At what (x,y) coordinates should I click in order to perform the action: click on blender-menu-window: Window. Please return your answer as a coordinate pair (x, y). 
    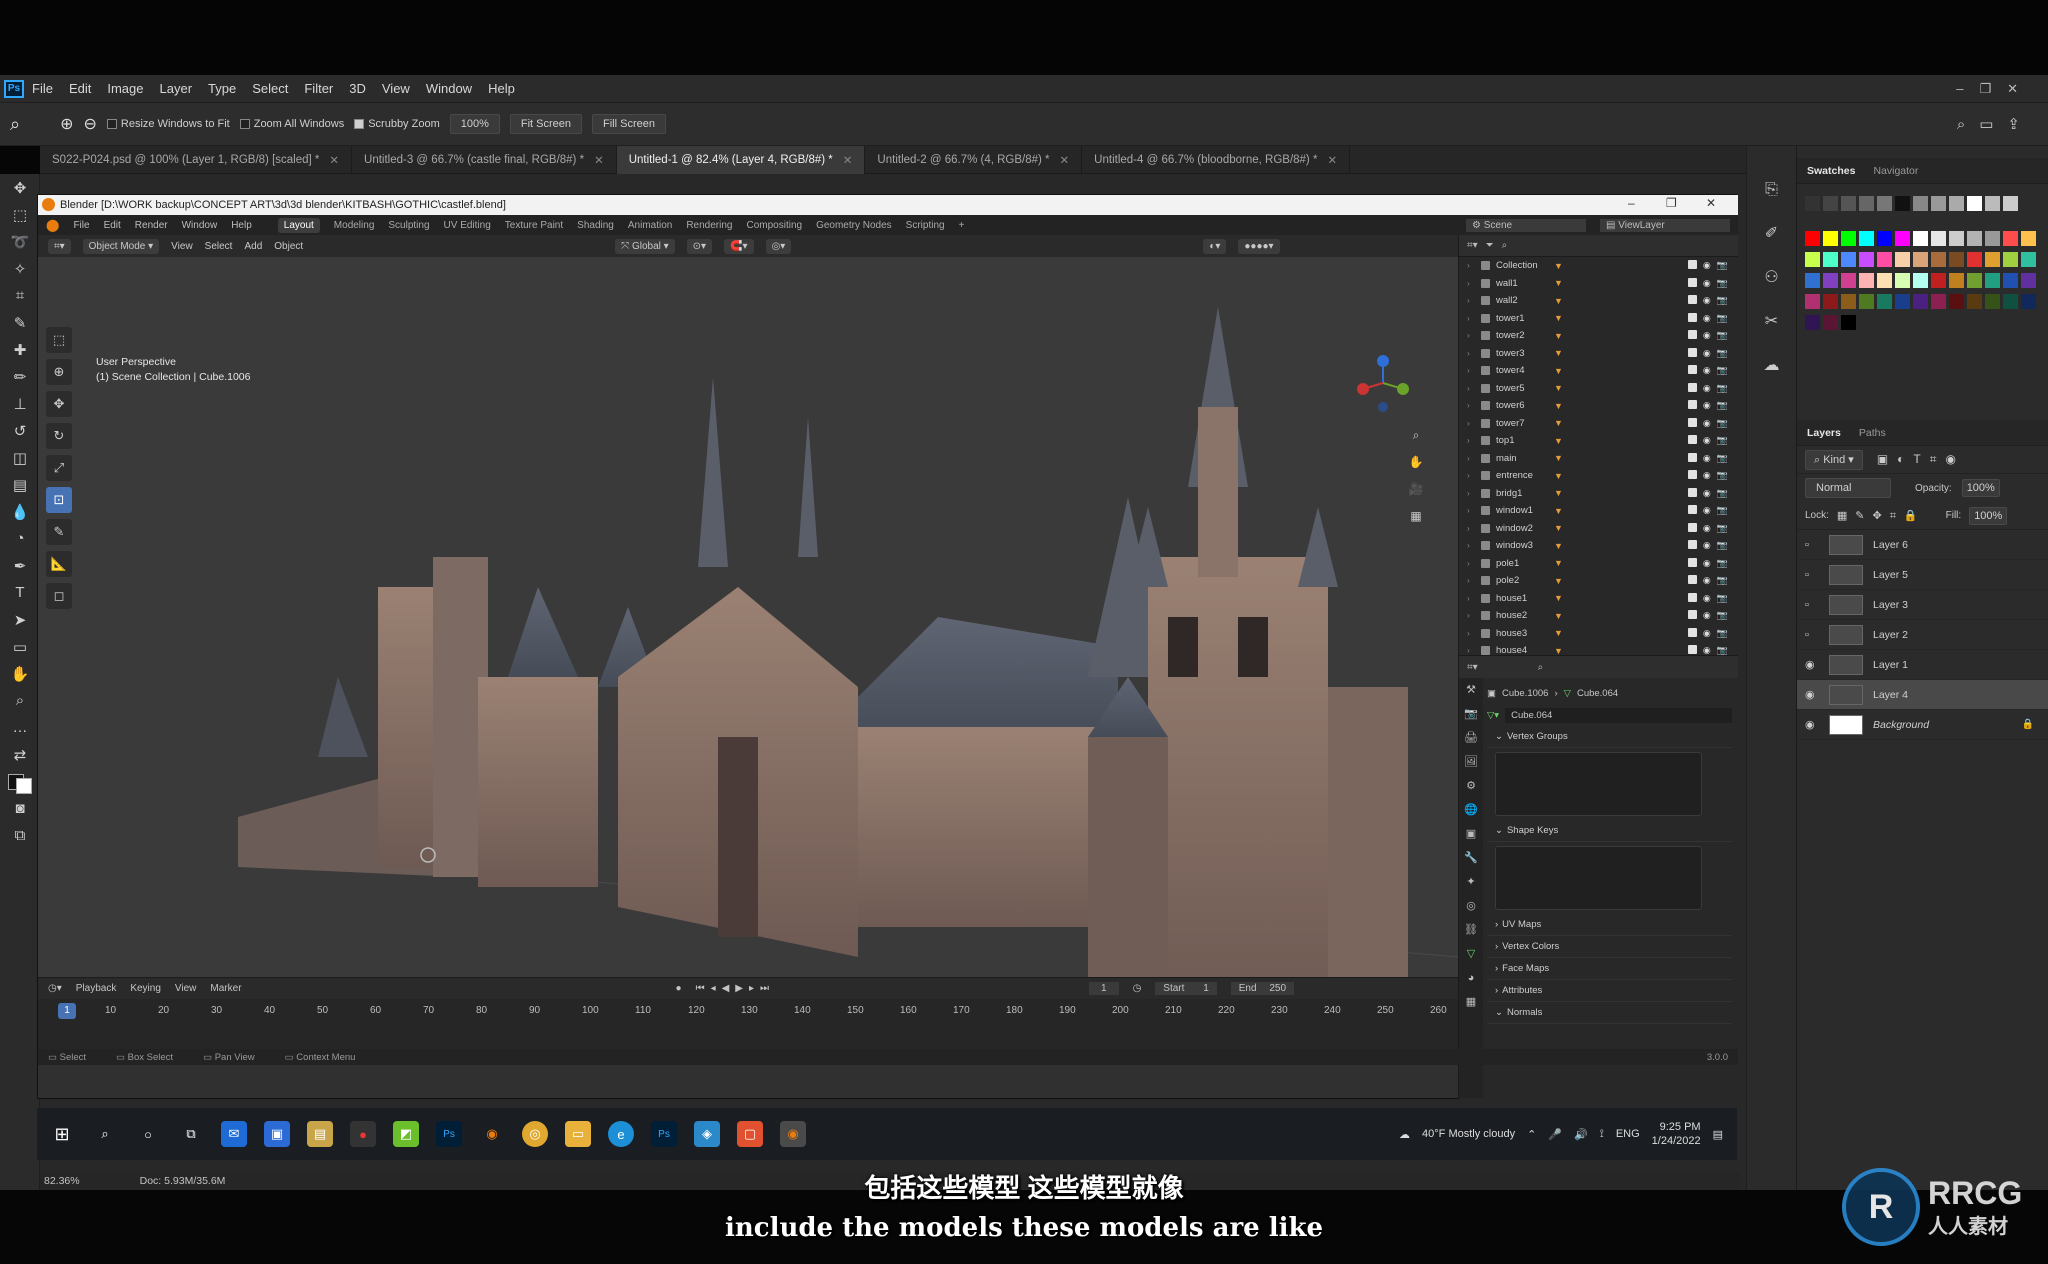
    Looking at the image, I should click on (200, 225).